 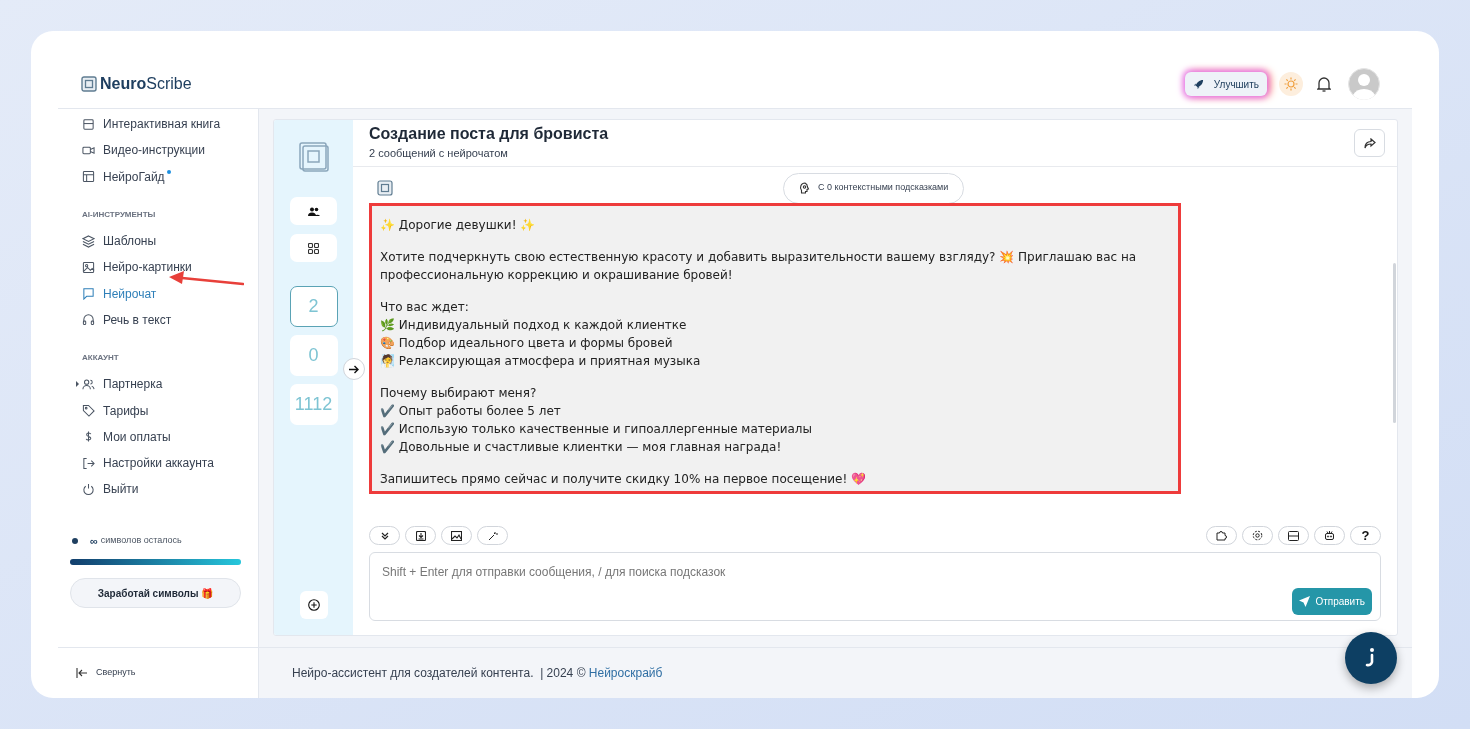 What do you see at coordinates (141, 541) in the screenshot?
I see `symbols-label: символов осталось` at bounding box center [141, 541].